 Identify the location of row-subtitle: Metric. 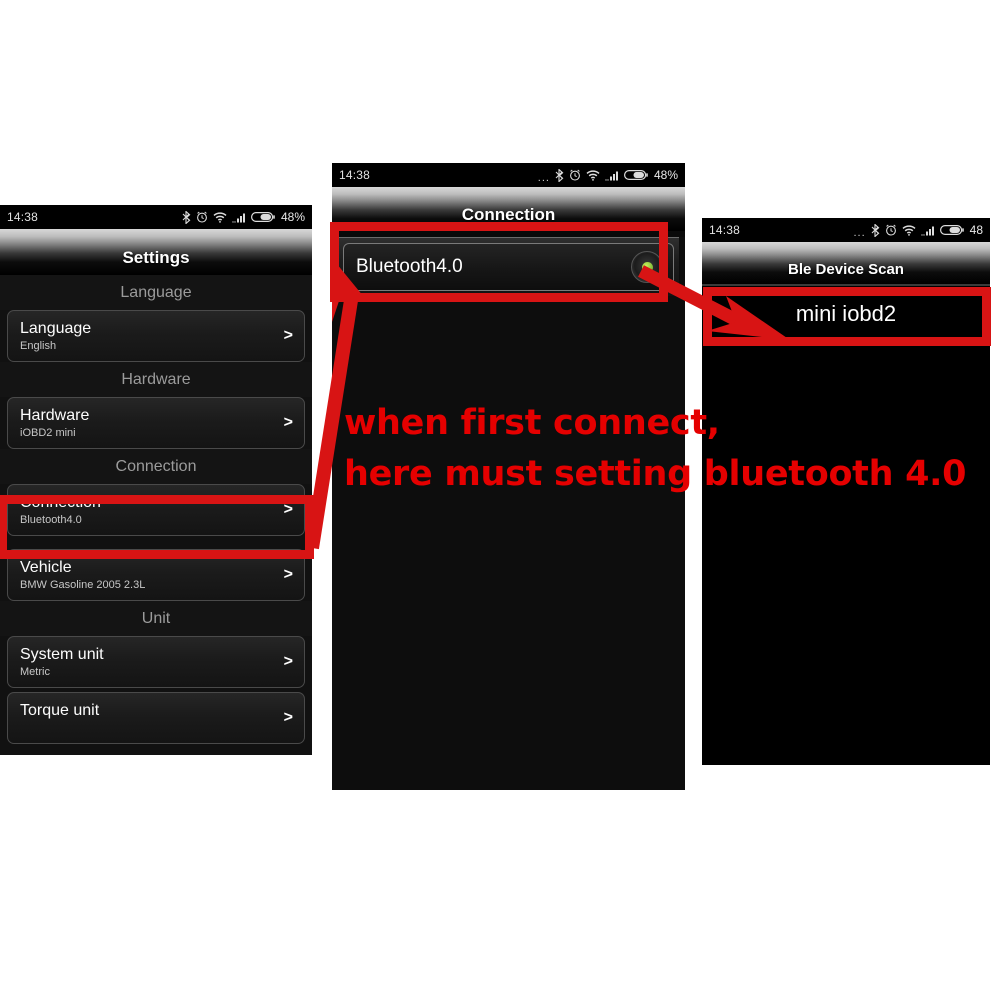
(35, 672).